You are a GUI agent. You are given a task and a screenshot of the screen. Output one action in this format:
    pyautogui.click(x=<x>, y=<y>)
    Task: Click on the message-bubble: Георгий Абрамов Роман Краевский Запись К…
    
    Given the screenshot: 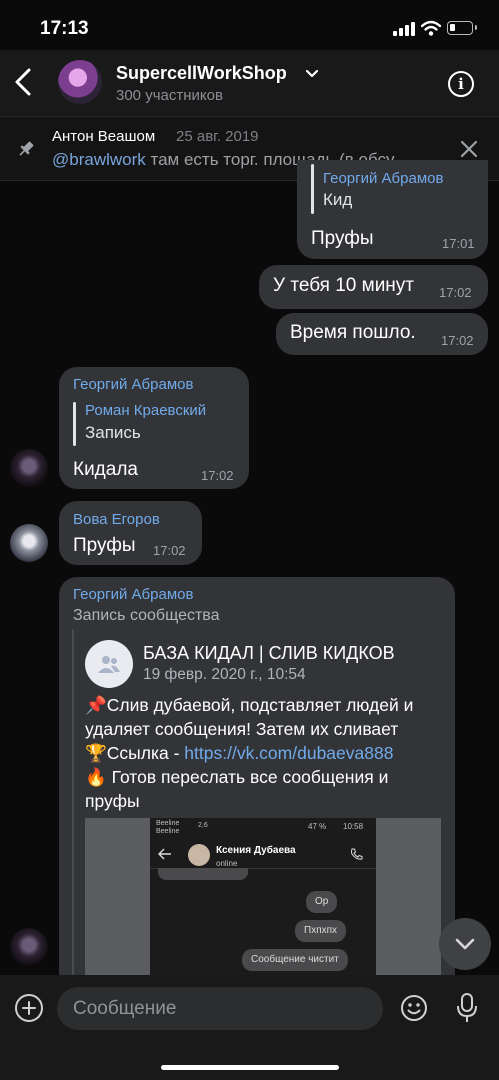 What is the action you would take?
    pyautogui.click(x=154, y=428)
    